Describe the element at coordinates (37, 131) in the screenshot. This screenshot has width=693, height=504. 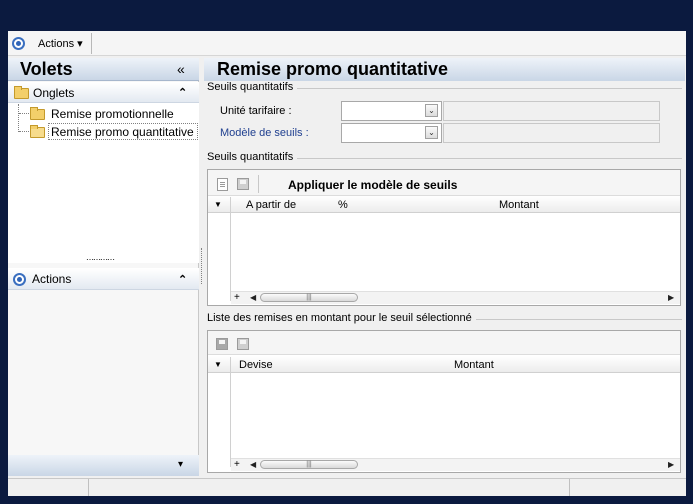
I see `open-folder-icon` at that location.